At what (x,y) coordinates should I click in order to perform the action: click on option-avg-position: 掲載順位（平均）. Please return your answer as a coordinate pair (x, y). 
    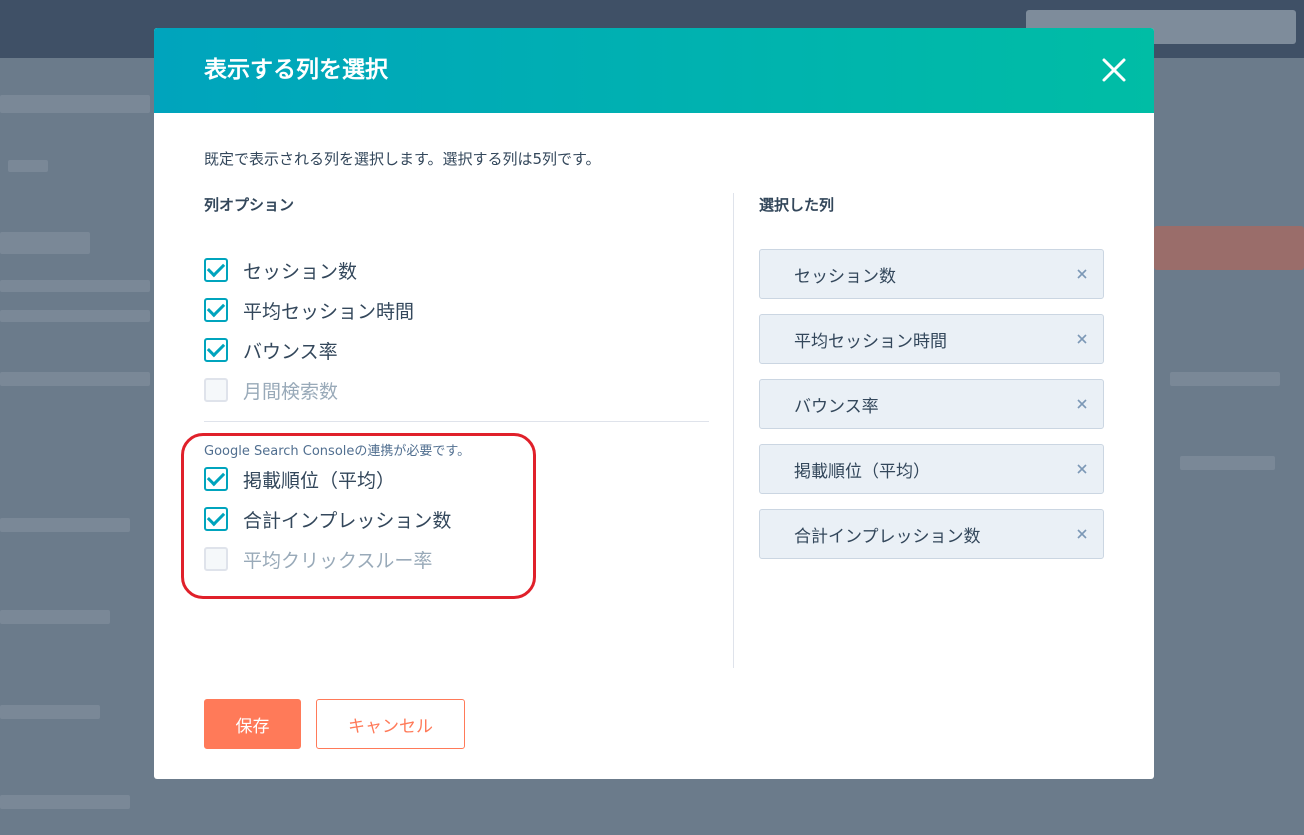
    Looking at the image, I should click on (456, 479).